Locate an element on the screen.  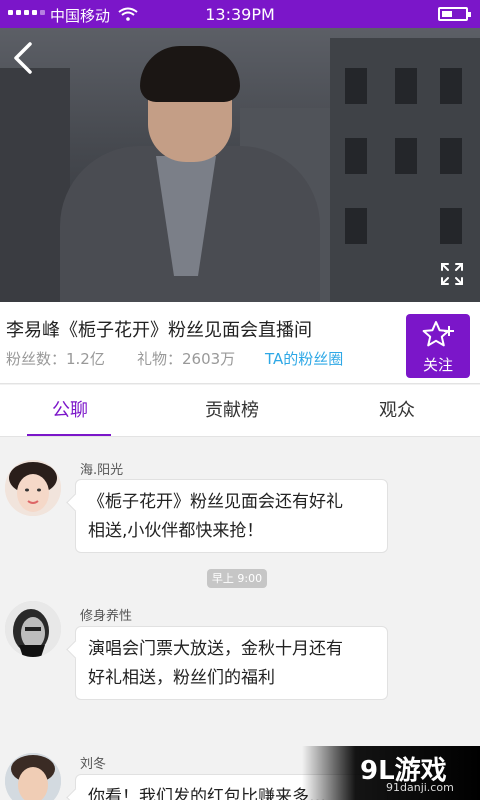
tab-bar: 公聊 贡献榜 观众 is located at coordinates (240, 411).